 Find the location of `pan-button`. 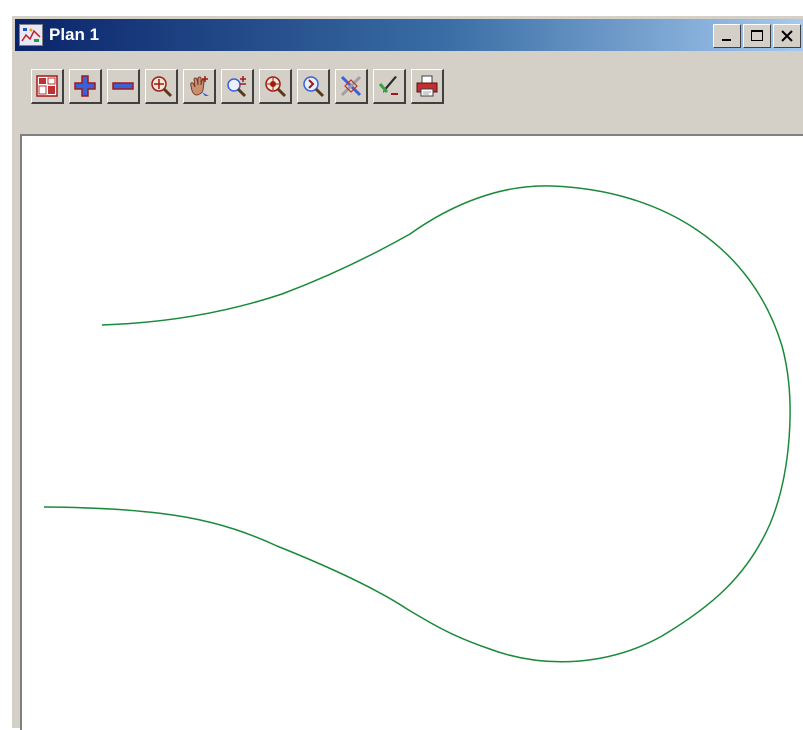

pan-button is located at coordinates (199, 86).